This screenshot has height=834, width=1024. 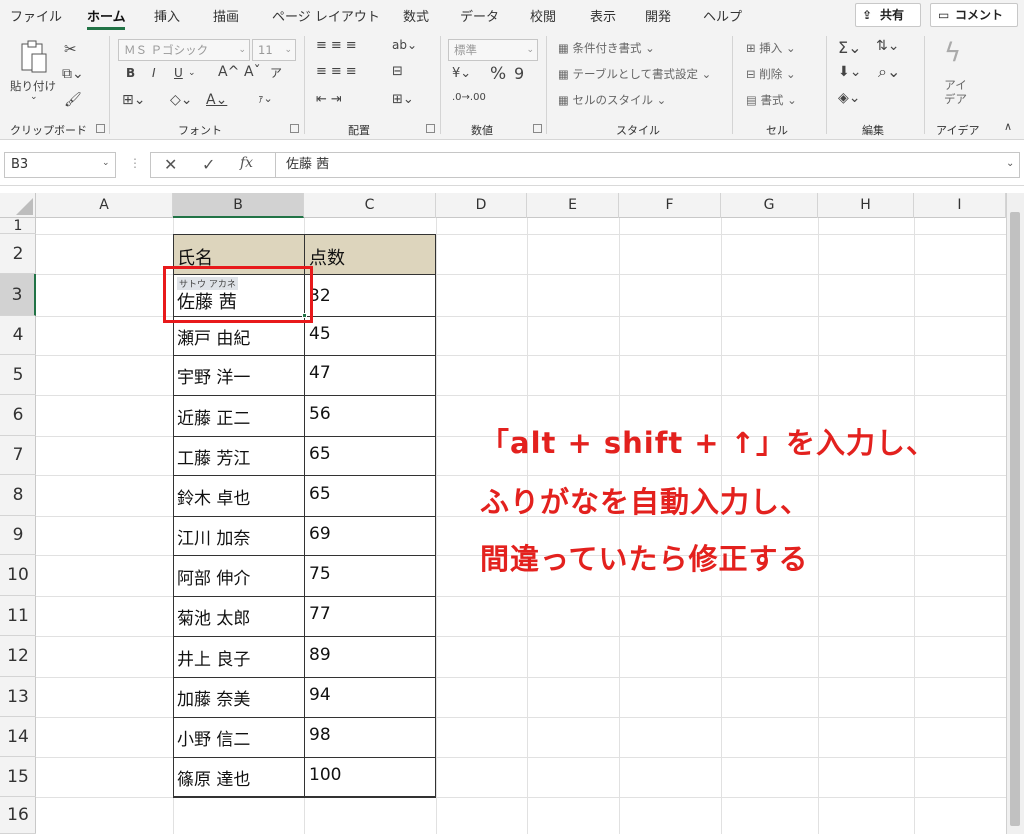 I want to click on ideas-button: アイ デア, so click(x=955, y=92).